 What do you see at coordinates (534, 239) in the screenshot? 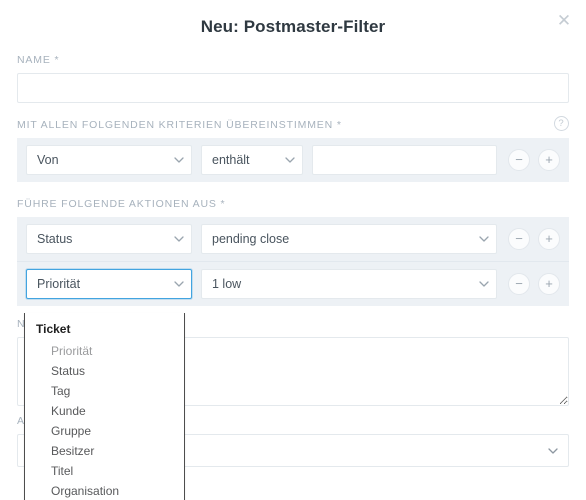
I see `action-row-buttons-1: − +` at bounding box center [534, 239].